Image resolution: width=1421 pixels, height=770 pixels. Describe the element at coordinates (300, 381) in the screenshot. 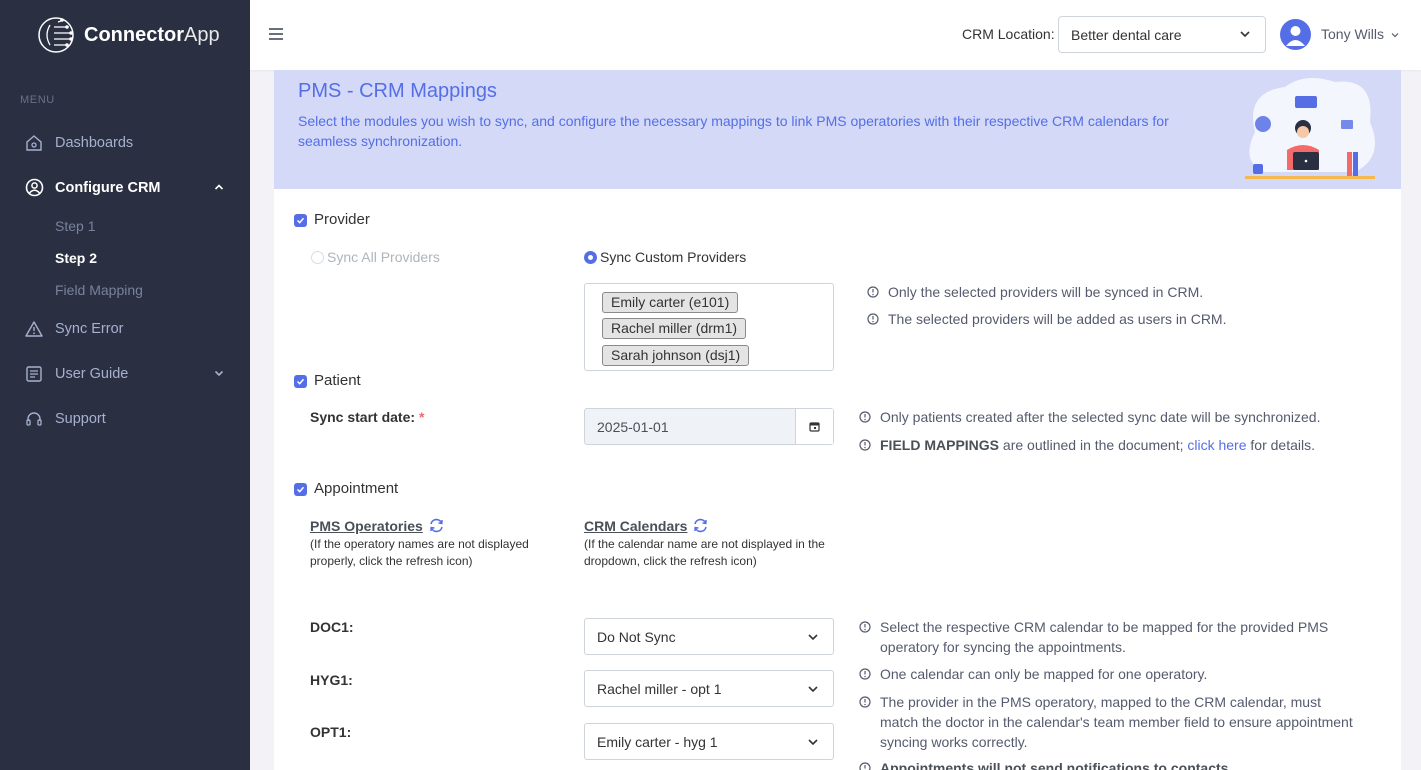

I see `patient-checkbox` at that location.